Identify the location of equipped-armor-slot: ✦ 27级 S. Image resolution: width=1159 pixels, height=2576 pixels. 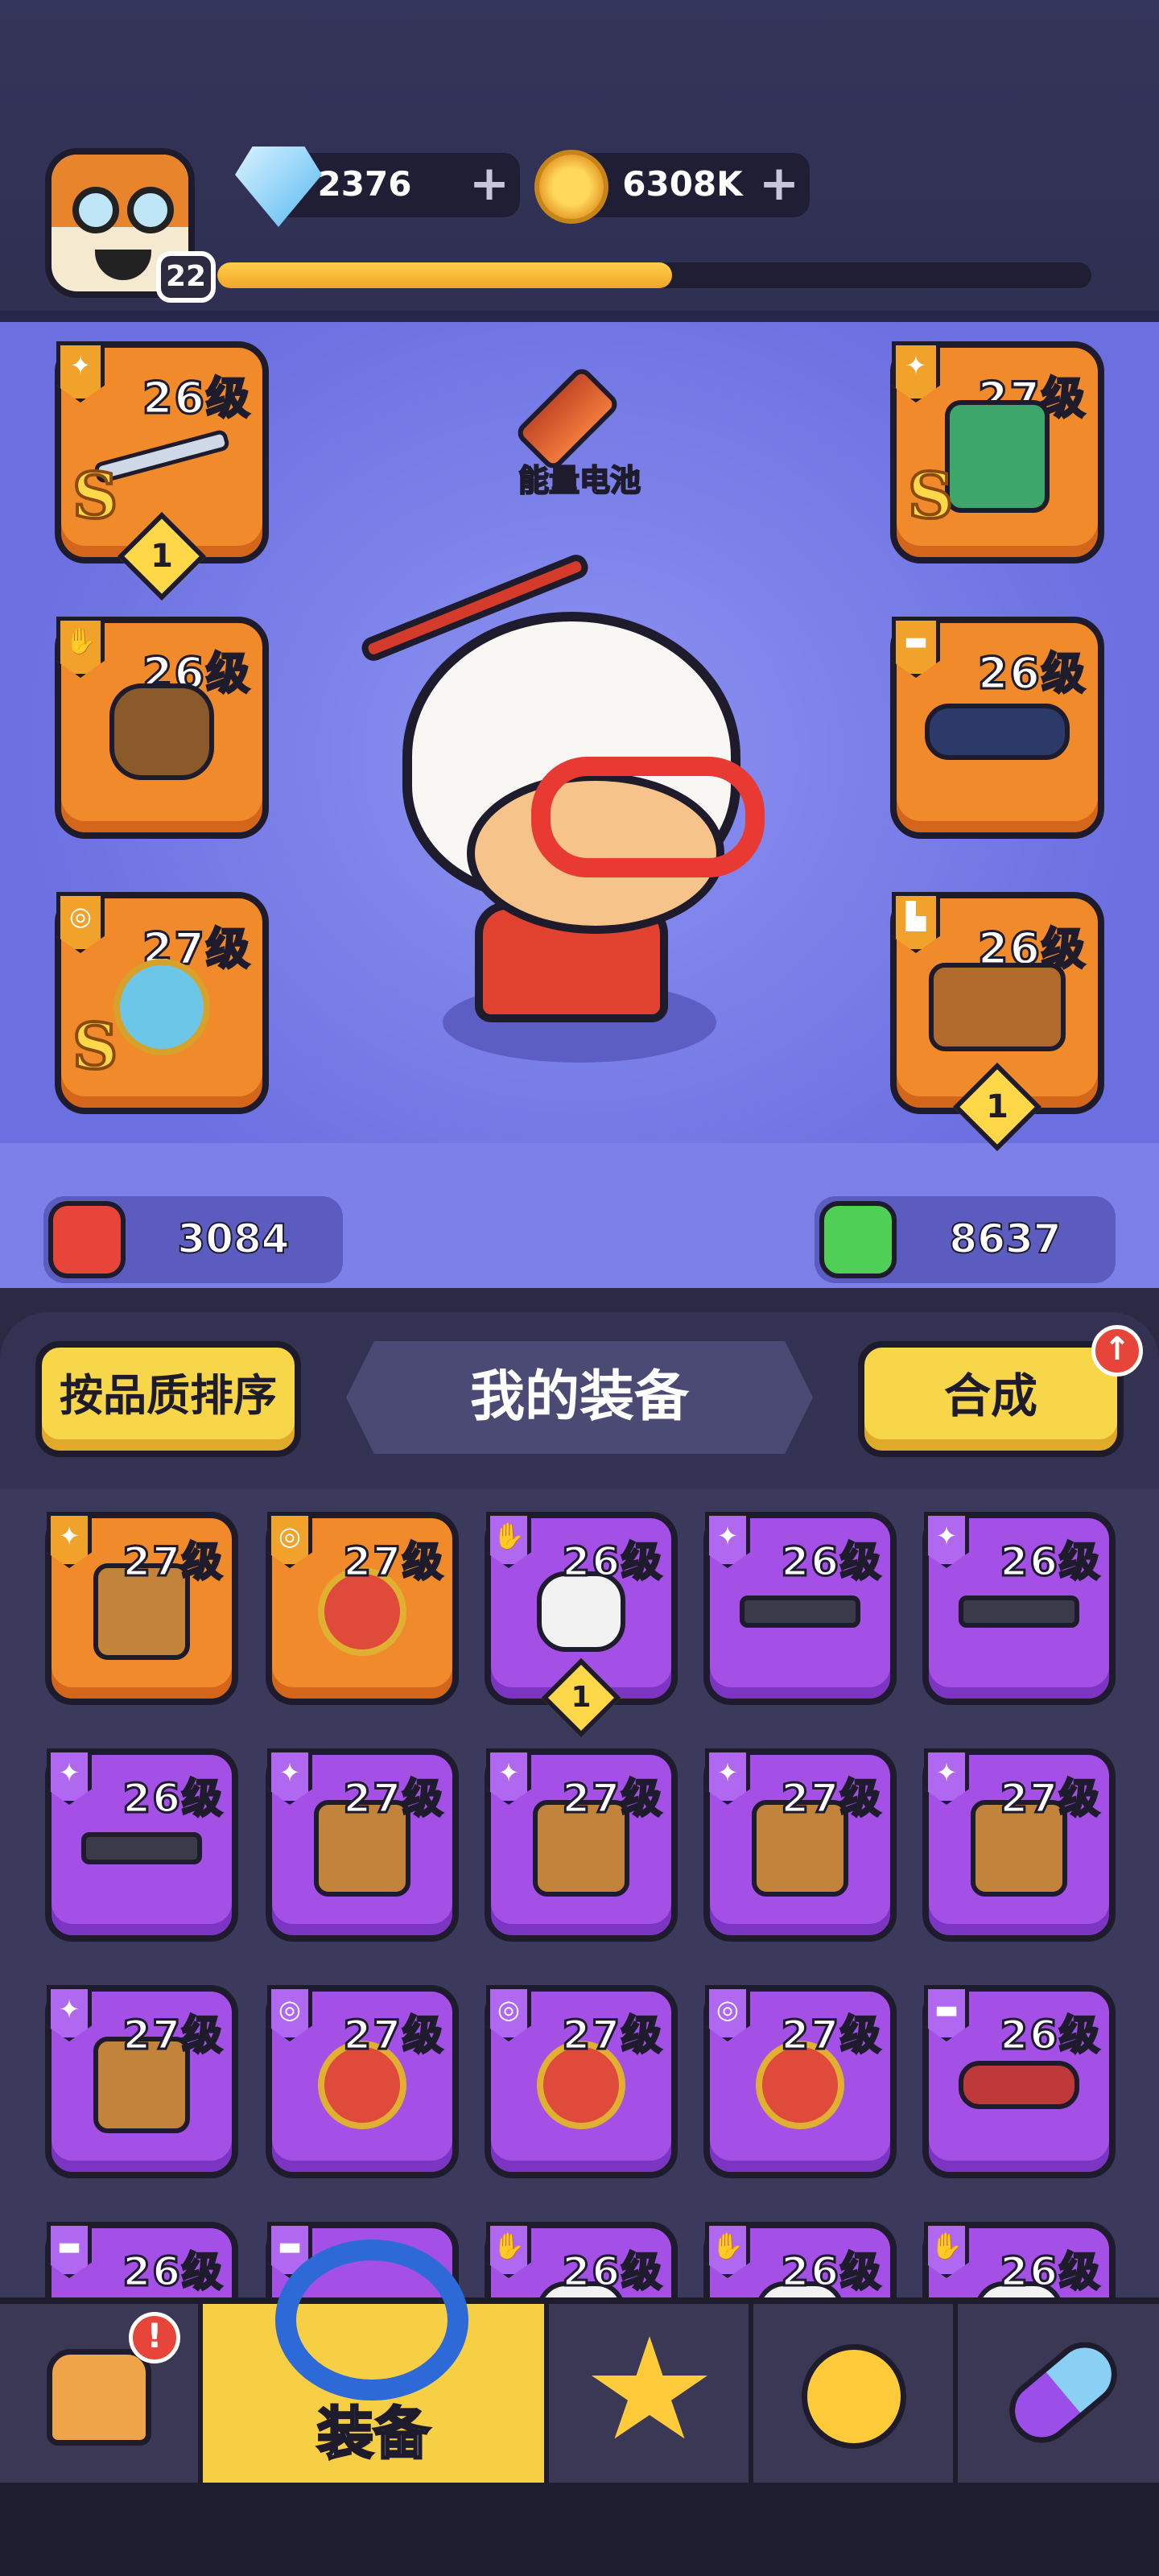
(997, 452).